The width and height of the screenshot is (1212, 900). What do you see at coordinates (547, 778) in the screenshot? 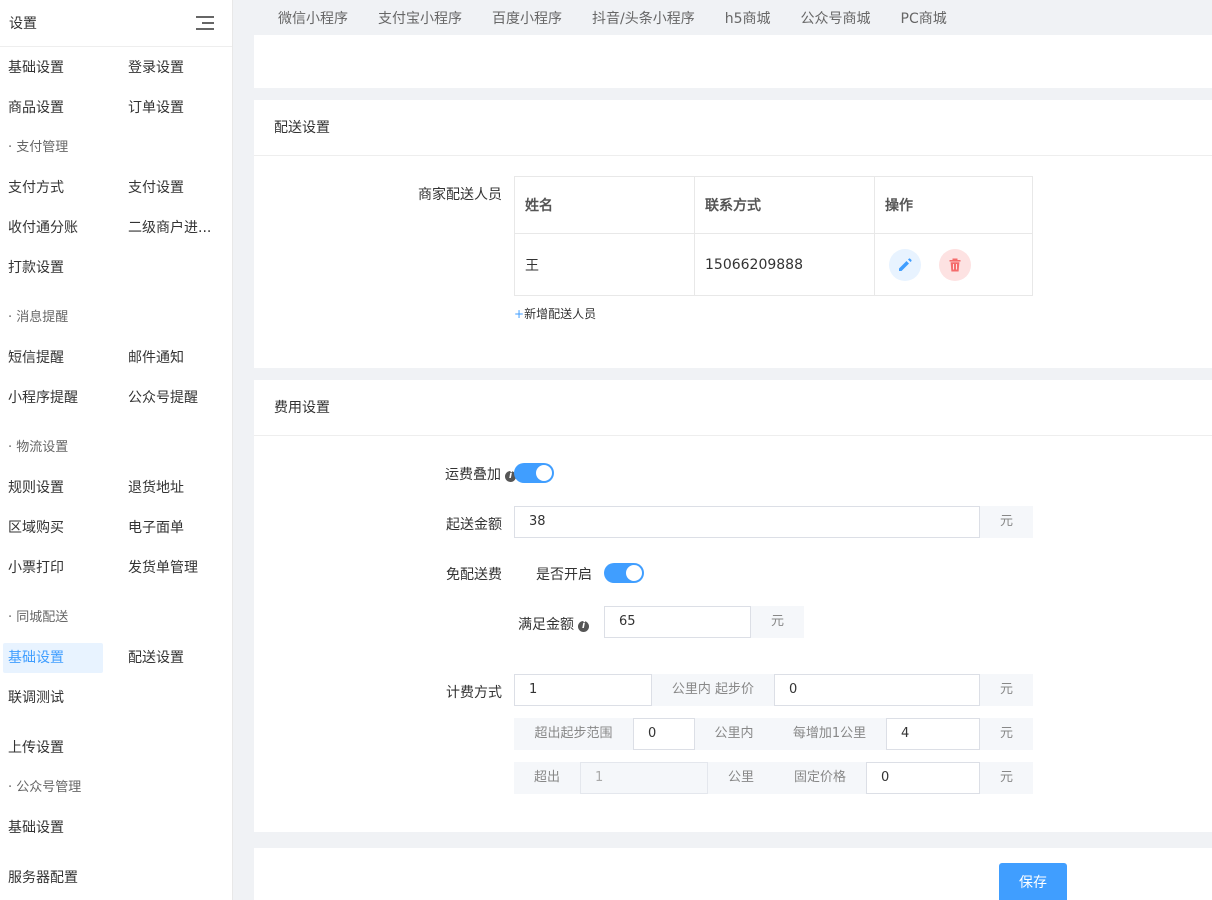
I see `exceed-addon: 超出` at bounding box center [547, 778].